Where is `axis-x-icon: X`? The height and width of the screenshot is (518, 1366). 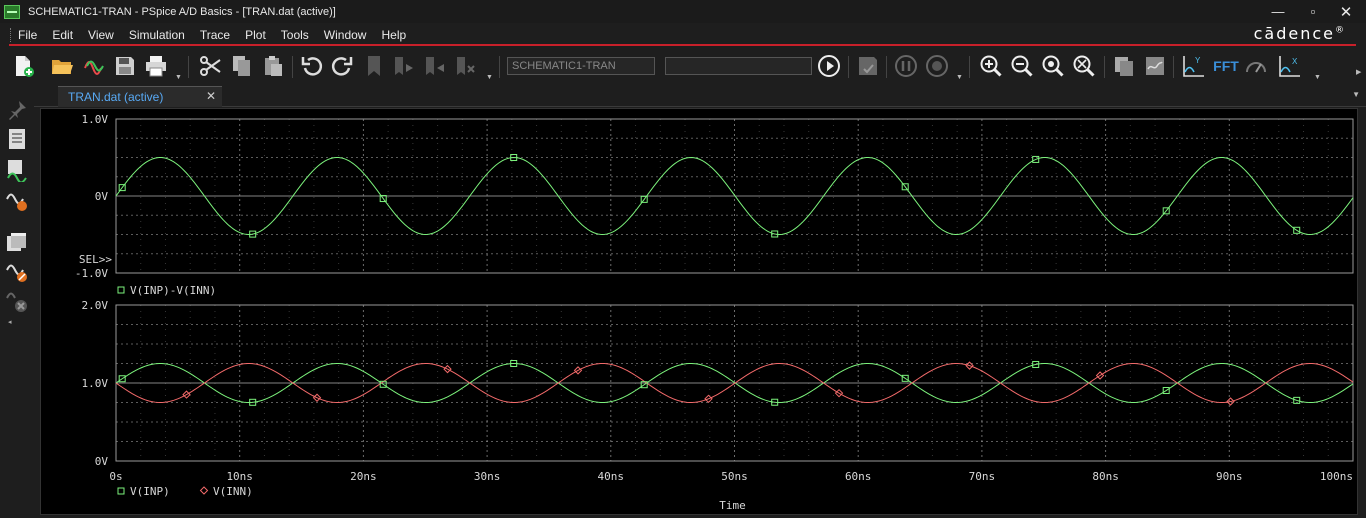 axis-x-icon: X is located at coordinates (1289, 66).